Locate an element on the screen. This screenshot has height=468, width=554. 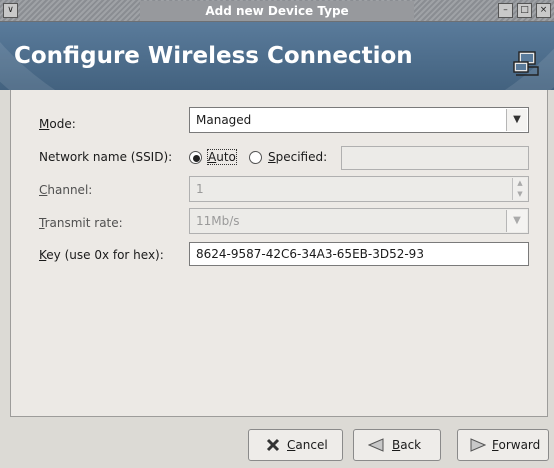
forward-arrow-icon is located at coordinates (478, 445).